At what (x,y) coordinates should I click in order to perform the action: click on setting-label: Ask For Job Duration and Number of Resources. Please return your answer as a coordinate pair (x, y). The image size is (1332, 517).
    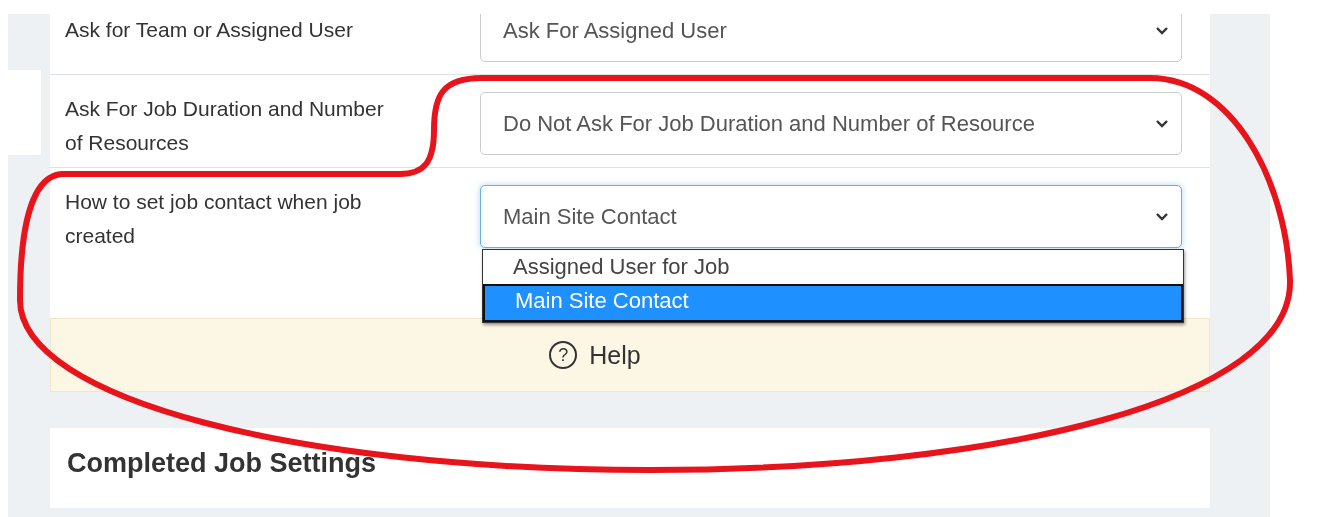
    Looking at the image, I should click on (225, 126).